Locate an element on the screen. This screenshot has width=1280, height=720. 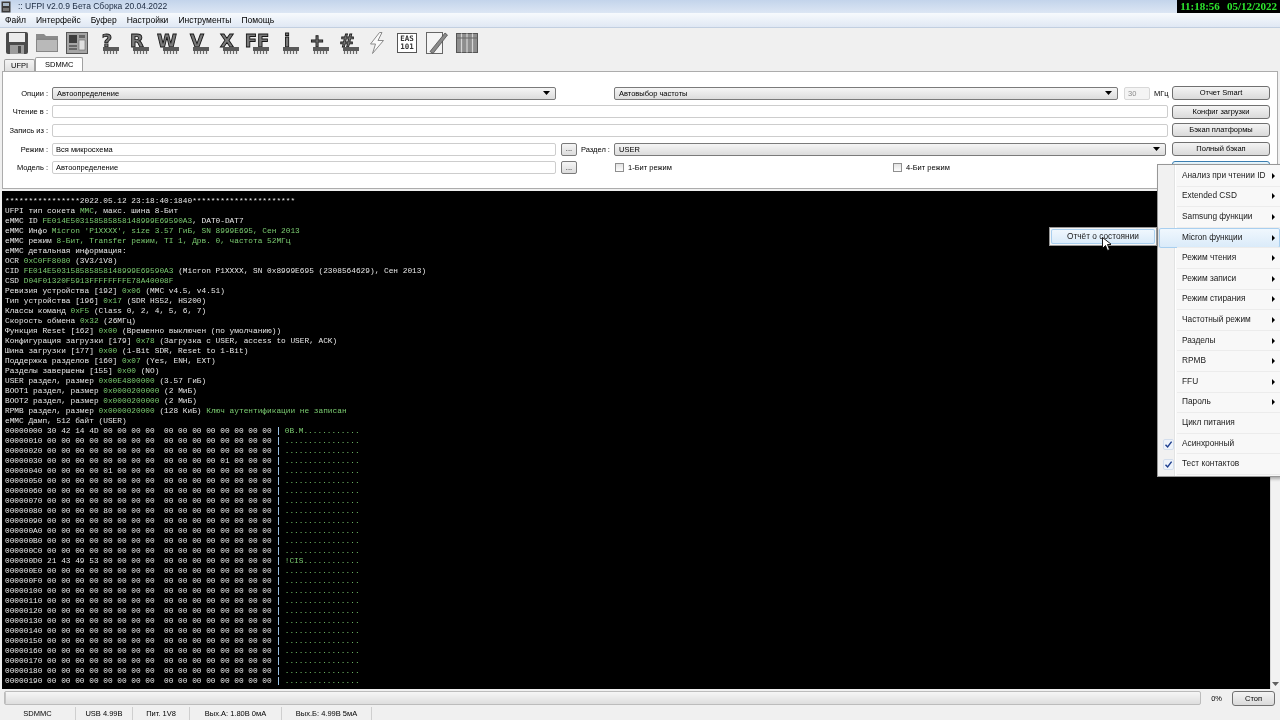
menu-item: Частотный режим is located at coordinates (1219, 320).